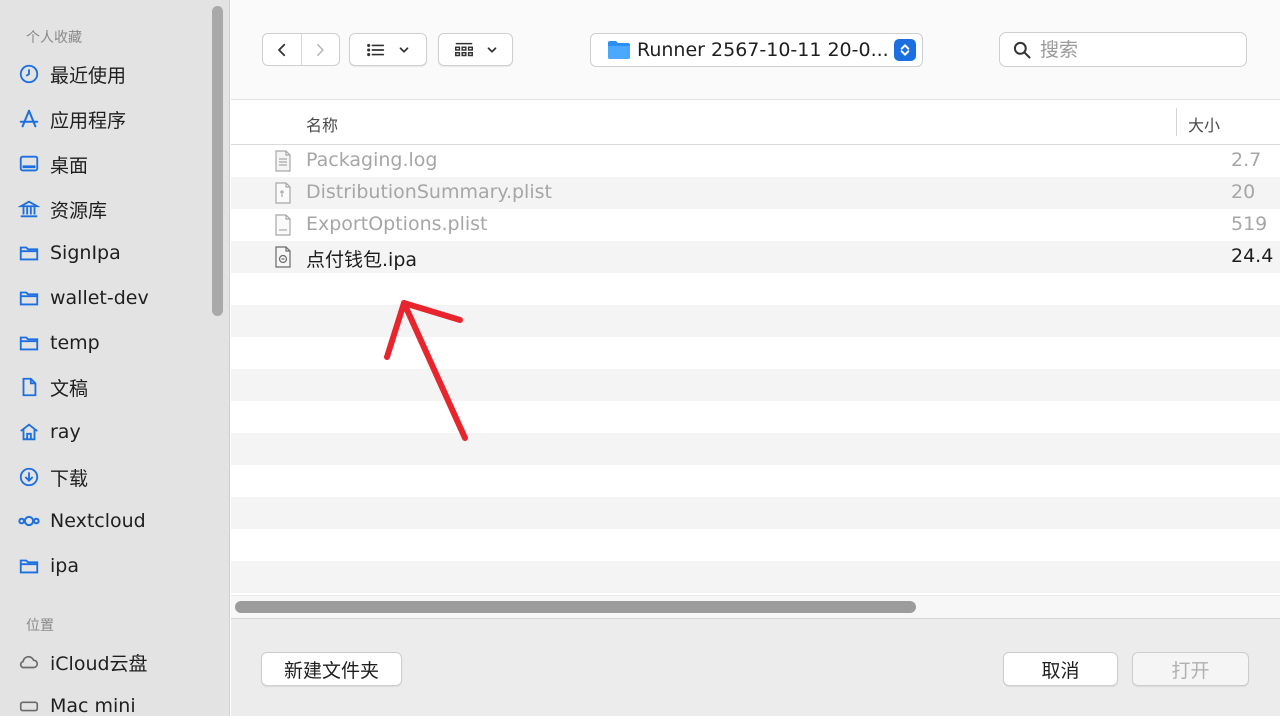 The image size is (1280, 716). What do you see at coordinates (905, 50) in the screenshot?
I see `up-down-arrows-icon` at bounding box center [905, 50].